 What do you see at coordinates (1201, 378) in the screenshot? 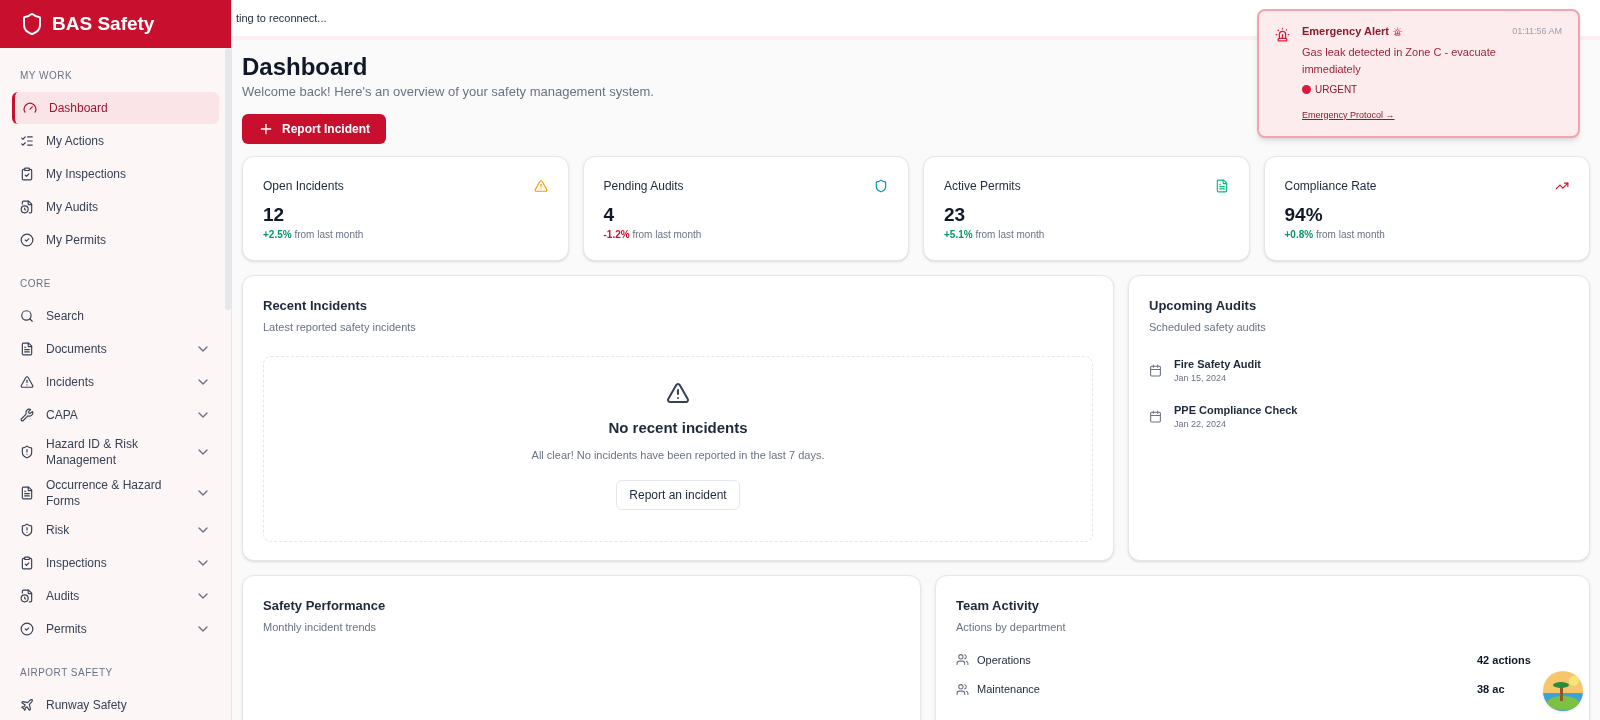
I see `audit-date: Jan 15, 2024` at bounding box center [1201, 378].